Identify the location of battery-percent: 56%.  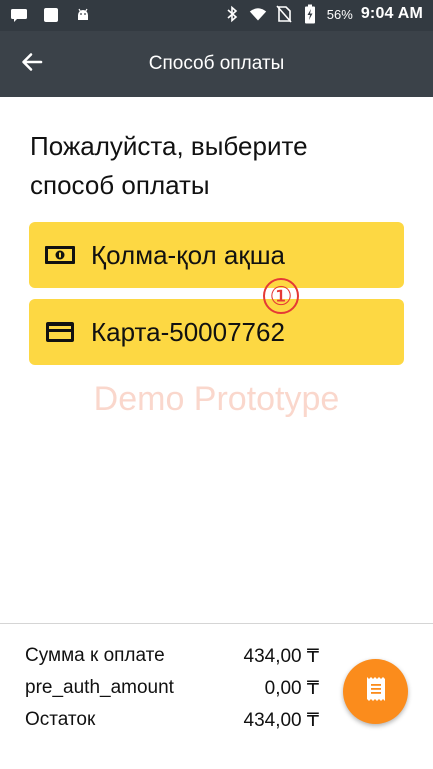
(339, 14).